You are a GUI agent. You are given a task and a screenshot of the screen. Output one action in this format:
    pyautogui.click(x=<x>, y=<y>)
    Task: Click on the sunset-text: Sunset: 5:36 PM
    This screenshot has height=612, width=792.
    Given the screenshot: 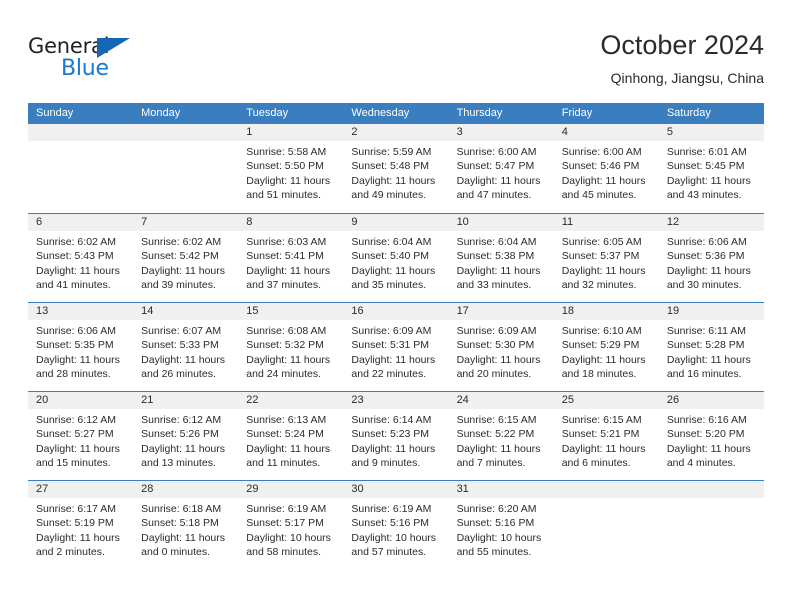 What is the action you would take?
    pyautogui.click(x=705, y=256)
    